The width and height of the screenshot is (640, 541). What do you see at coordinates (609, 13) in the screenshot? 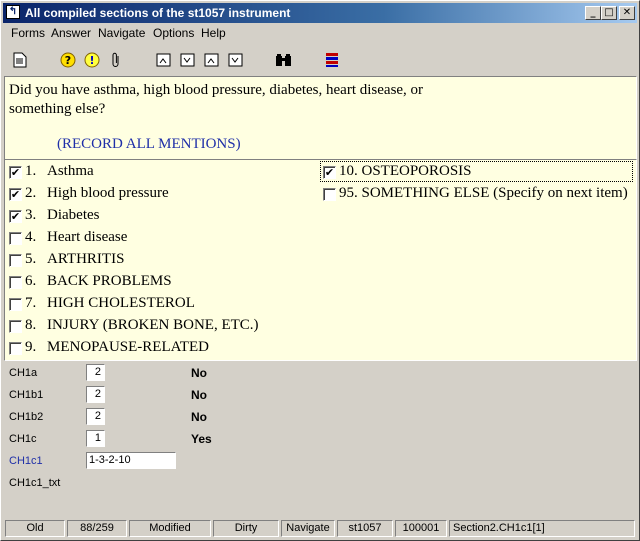
I see `maximize-button: □` at bounding box center [609, 13].